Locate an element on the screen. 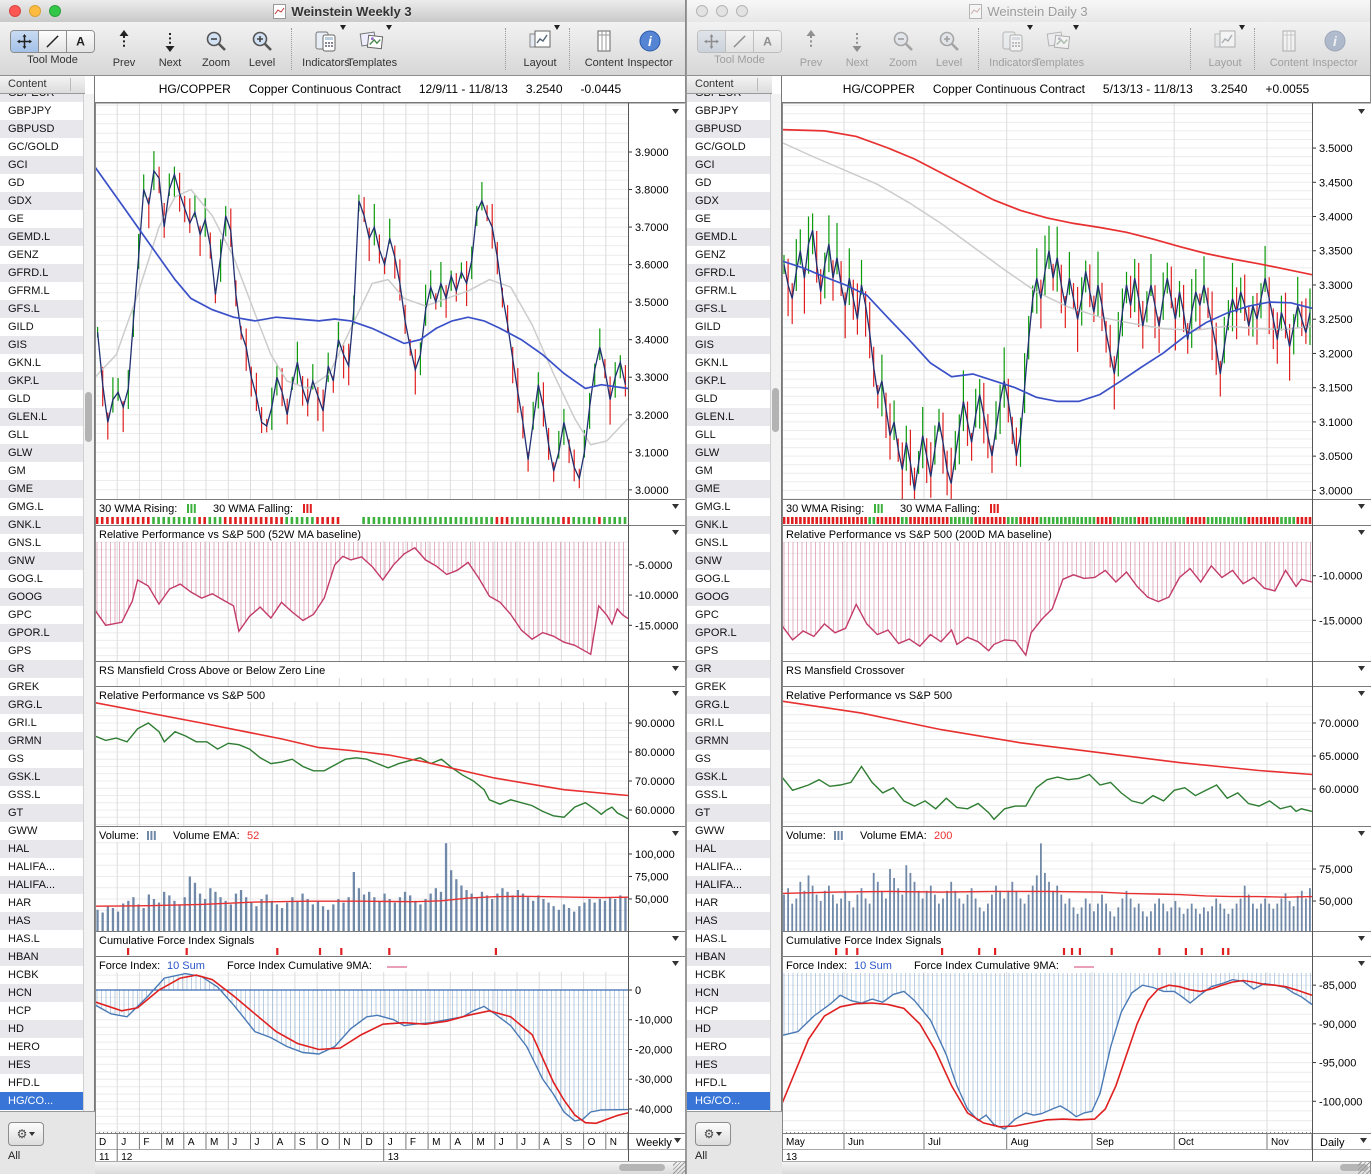 The height and width of the screenshot is (1174, 1371). symbol-list-item: GS is located at coordinates (42, 759).